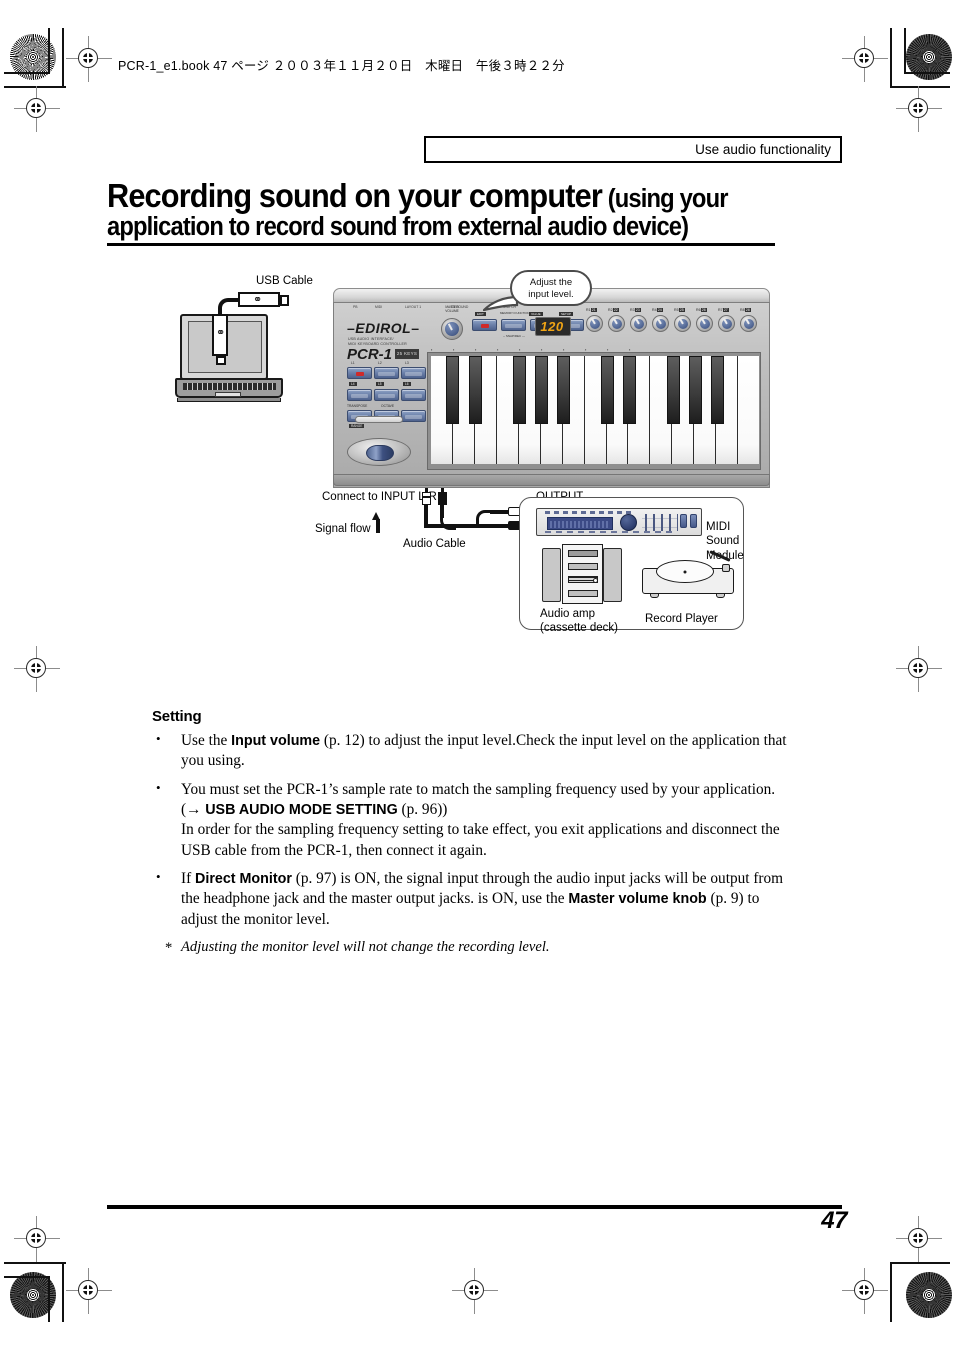 This screenshot has width=954, height=1351. What do you see at coordinates (63, 58) in the screenshot?
I see `crop-mark-tl-v` at bounding box center [63, 58].